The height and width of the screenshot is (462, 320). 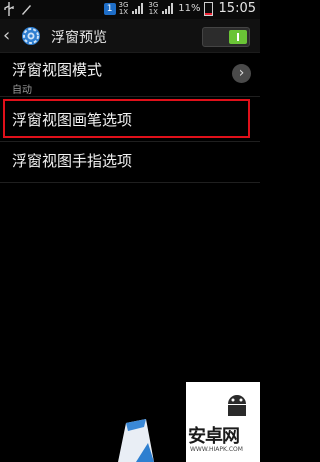 What do you see at coordinates (153, 8) in the screenshot?
I see `network-type-2: 3G 1X` at bounding box center [153, 8].